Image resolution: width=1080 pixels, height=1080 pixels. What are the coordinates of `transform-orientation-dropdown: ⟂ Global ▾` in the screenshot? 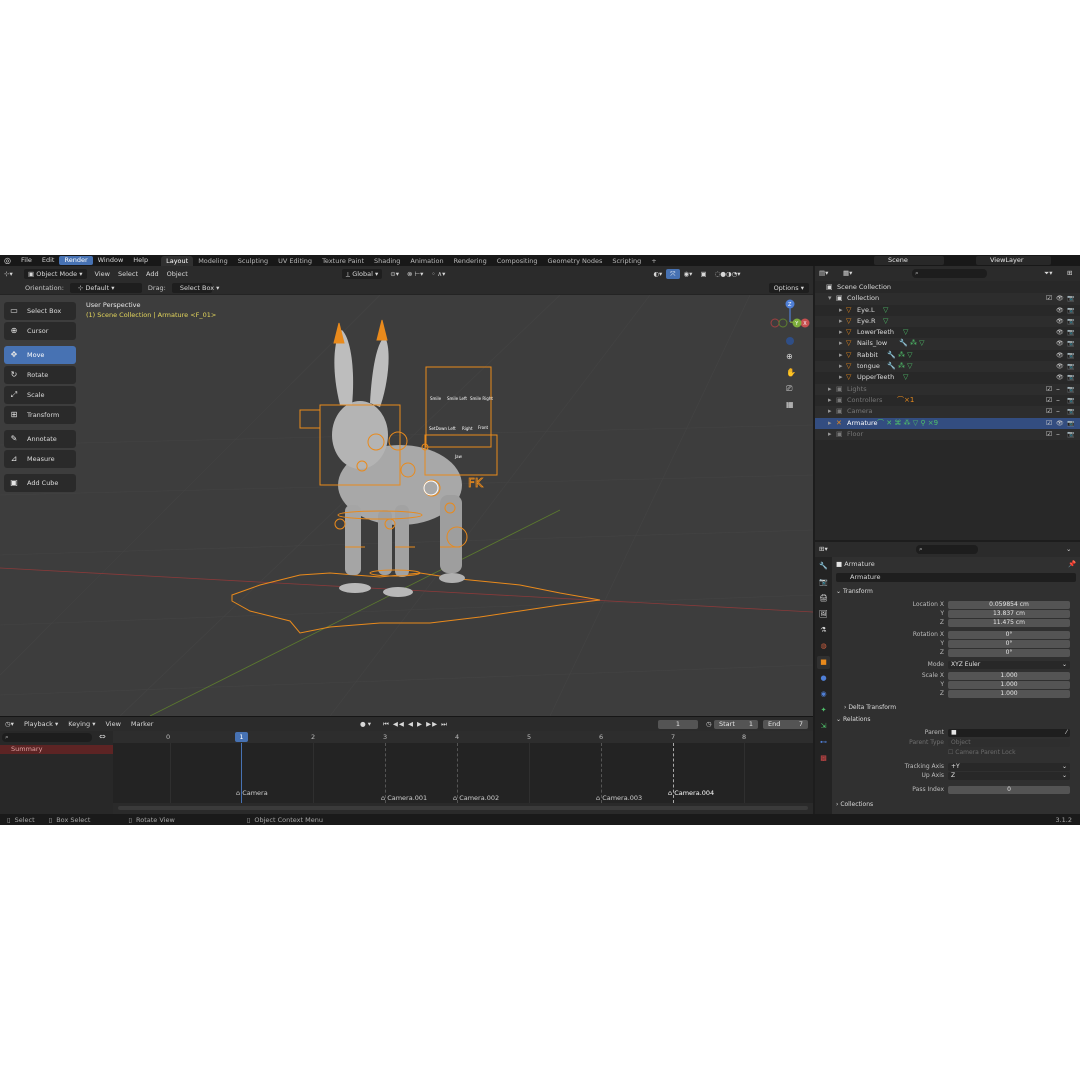 It's located at (362, 273).